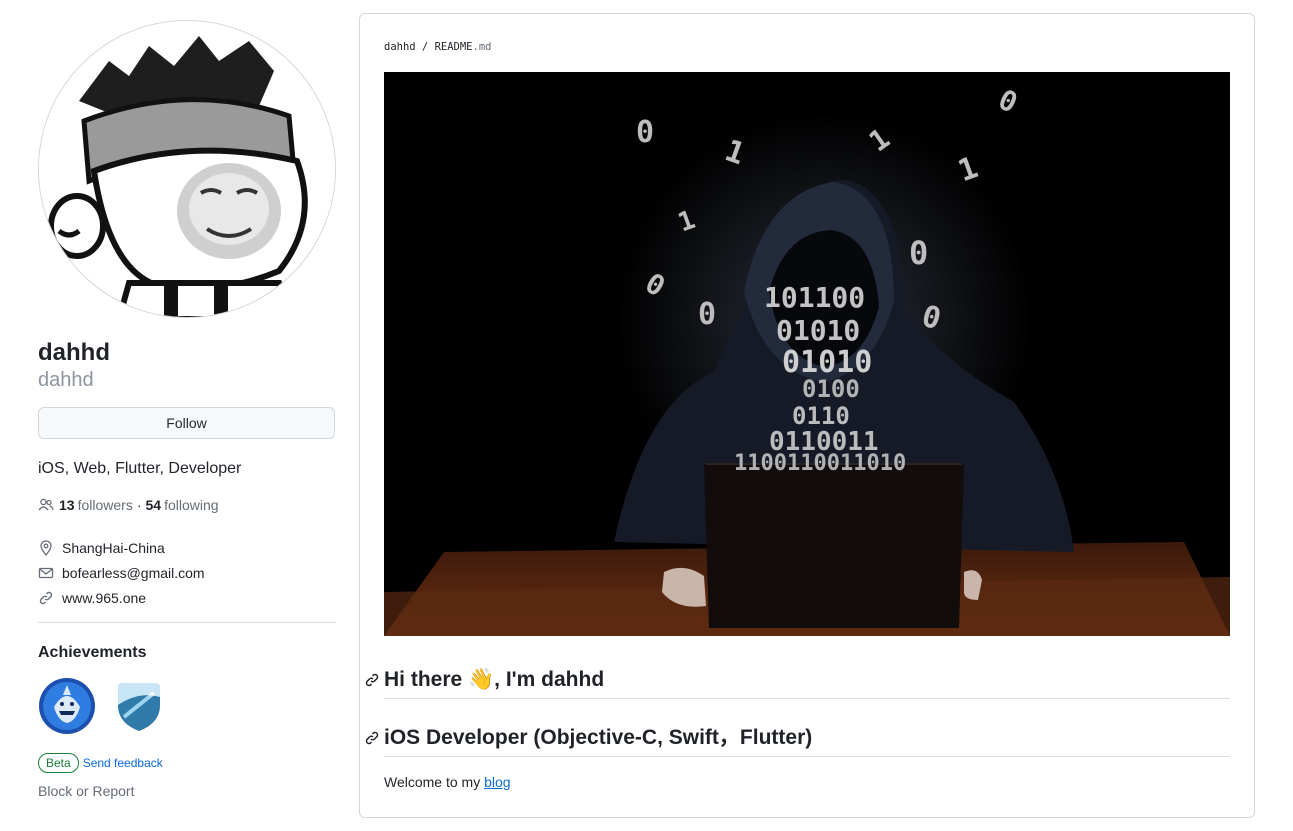  I want to click on profile-bio: iOS, Web, Flutter, Developer, so click(140, 468).